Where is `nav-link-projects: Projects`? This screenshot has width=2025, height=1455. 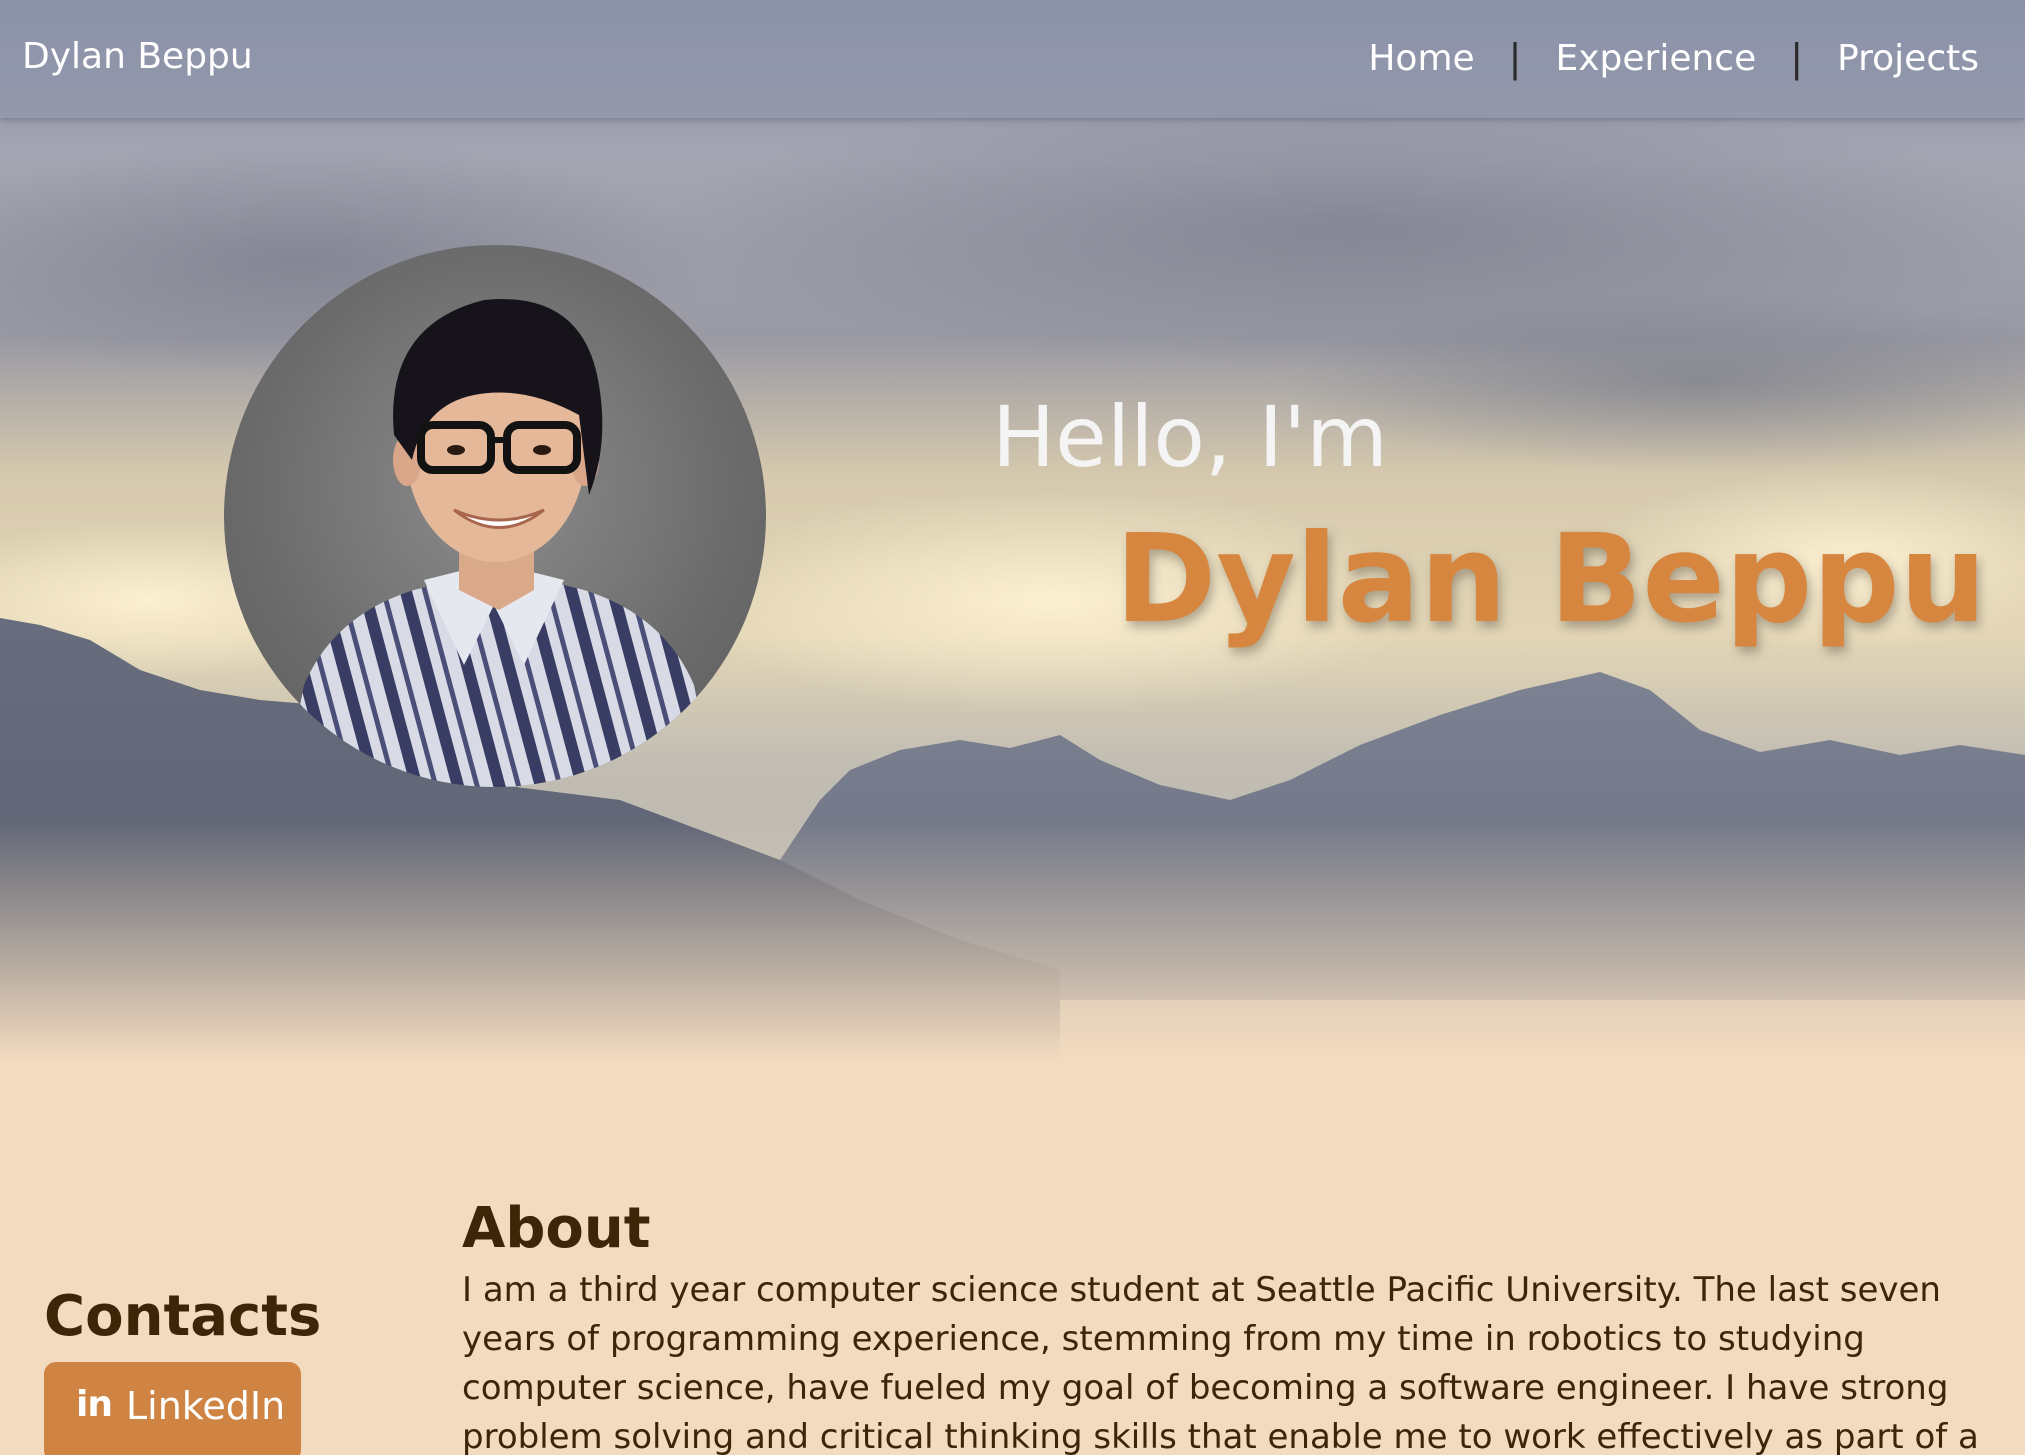 nav-link-projects: Projects is located at coordinates (1908, 58).